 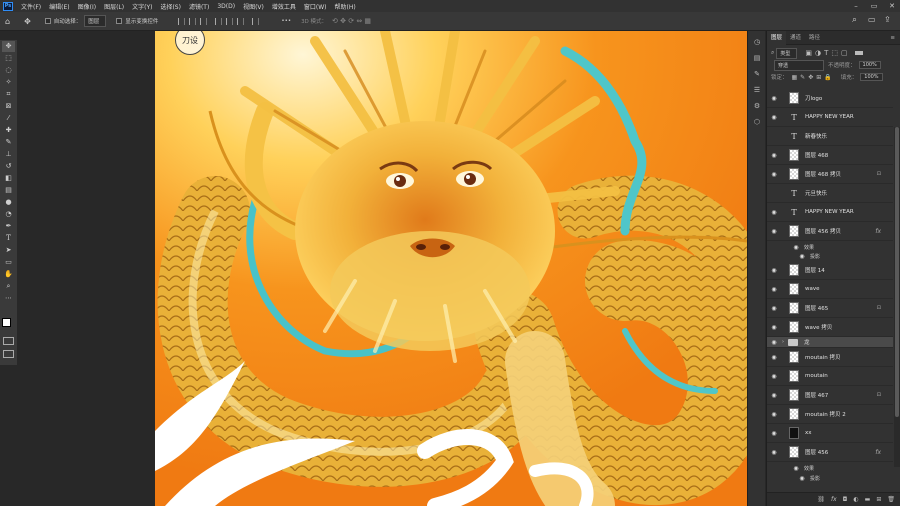 What do you see at coordinates (816, 136) in the screenshot?
I see `layer-name: 新春快乐` at bounding box center [816, 136].